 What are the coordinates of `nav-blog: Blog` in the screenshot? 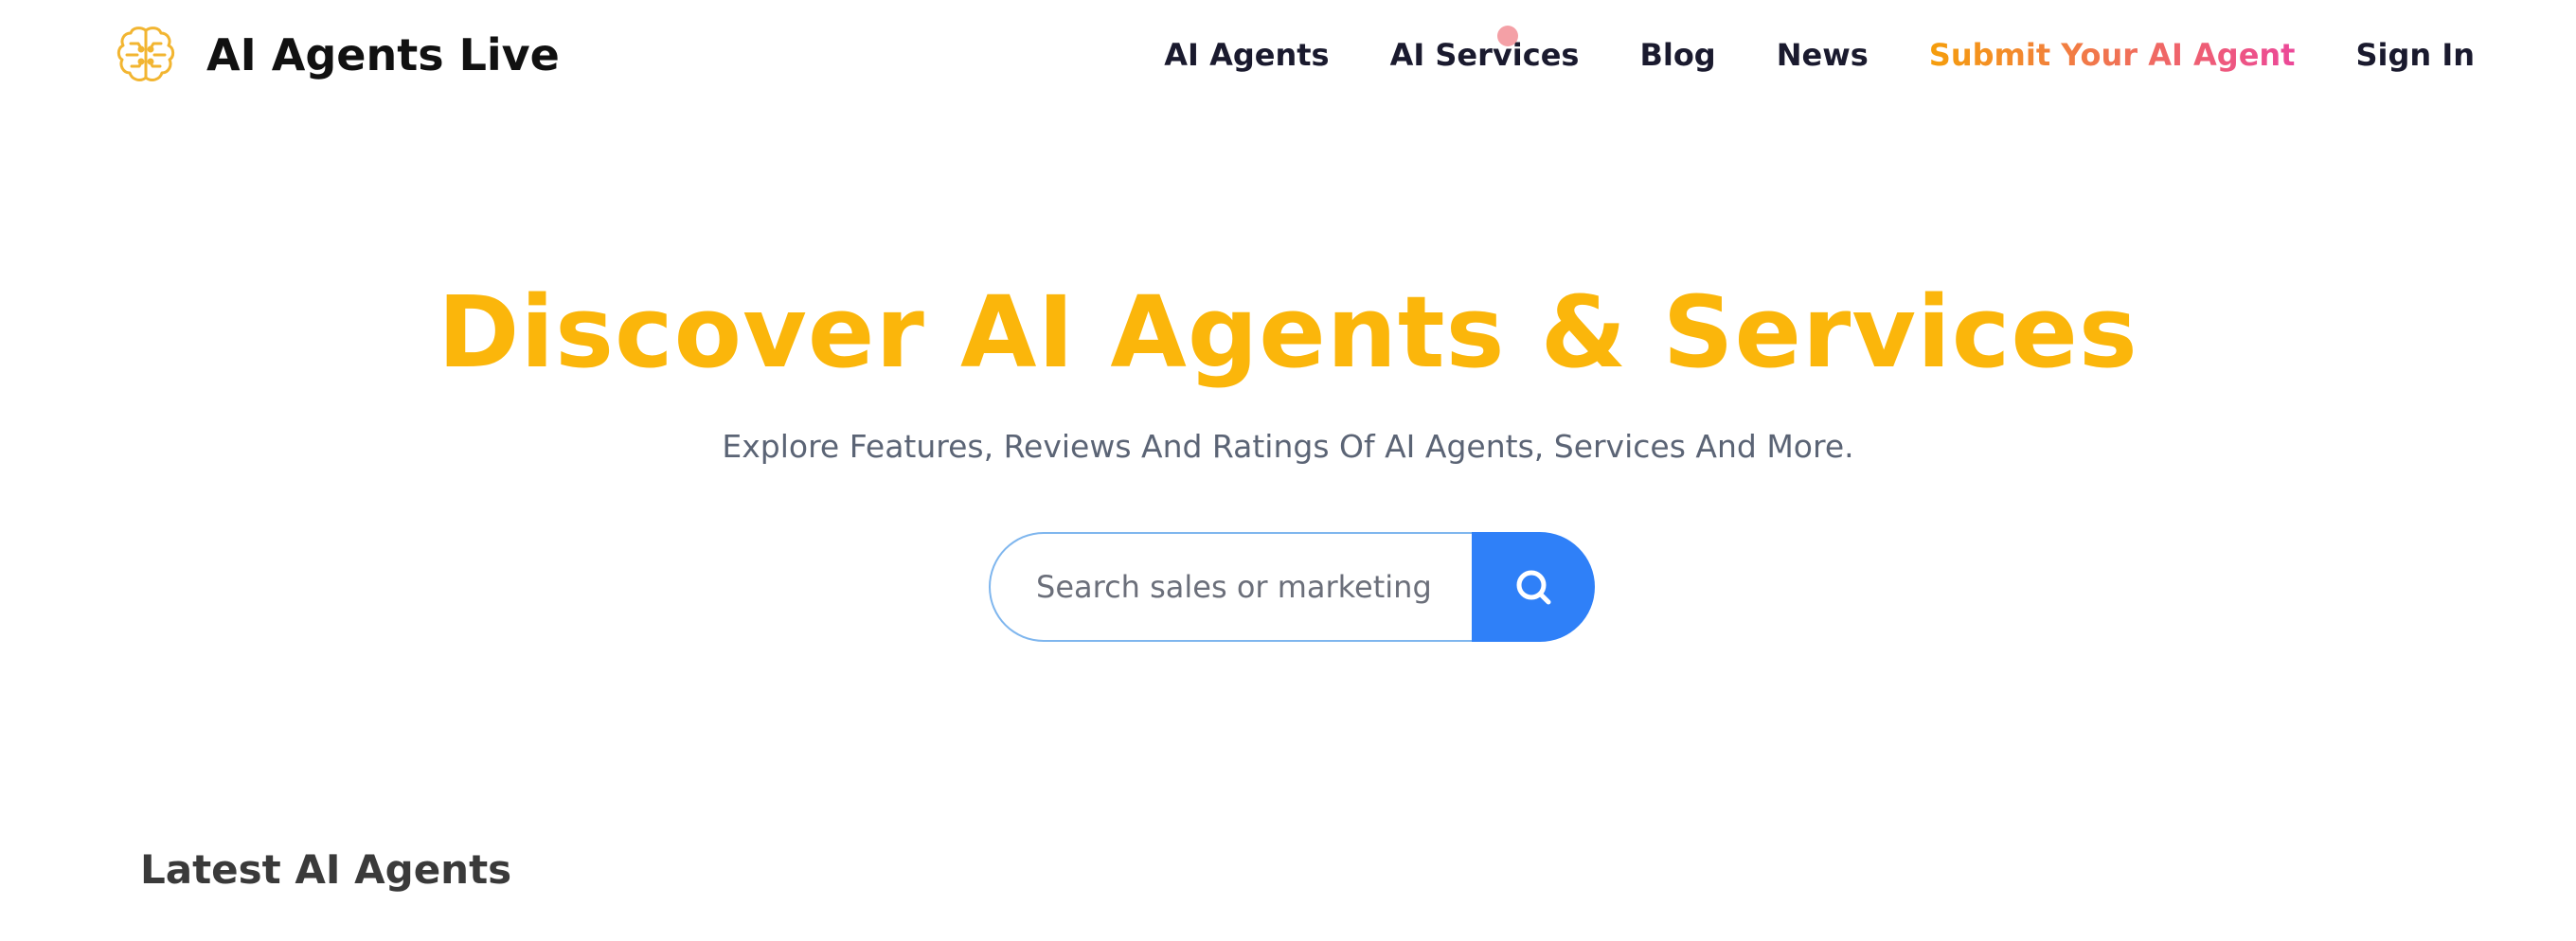 It's located at (1677, 55).